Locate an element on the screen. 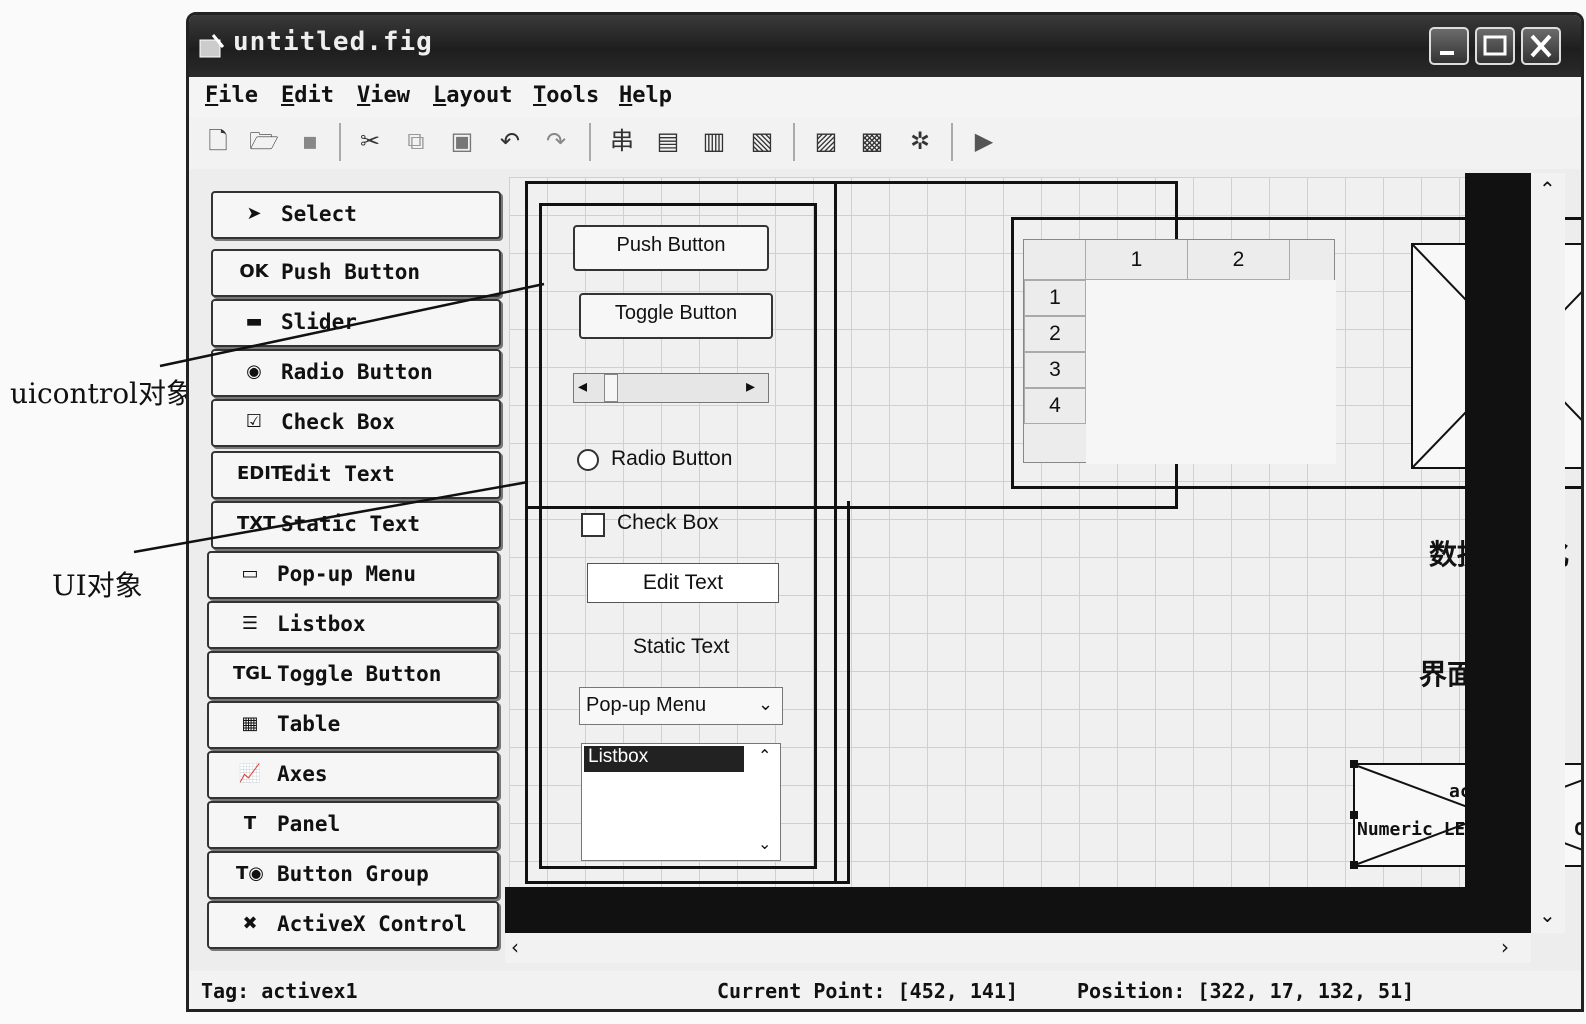 This screenshot has height=1024, width=1586. palette-edit-text: EDIT Edit Text is located at coordinates (356, 475).